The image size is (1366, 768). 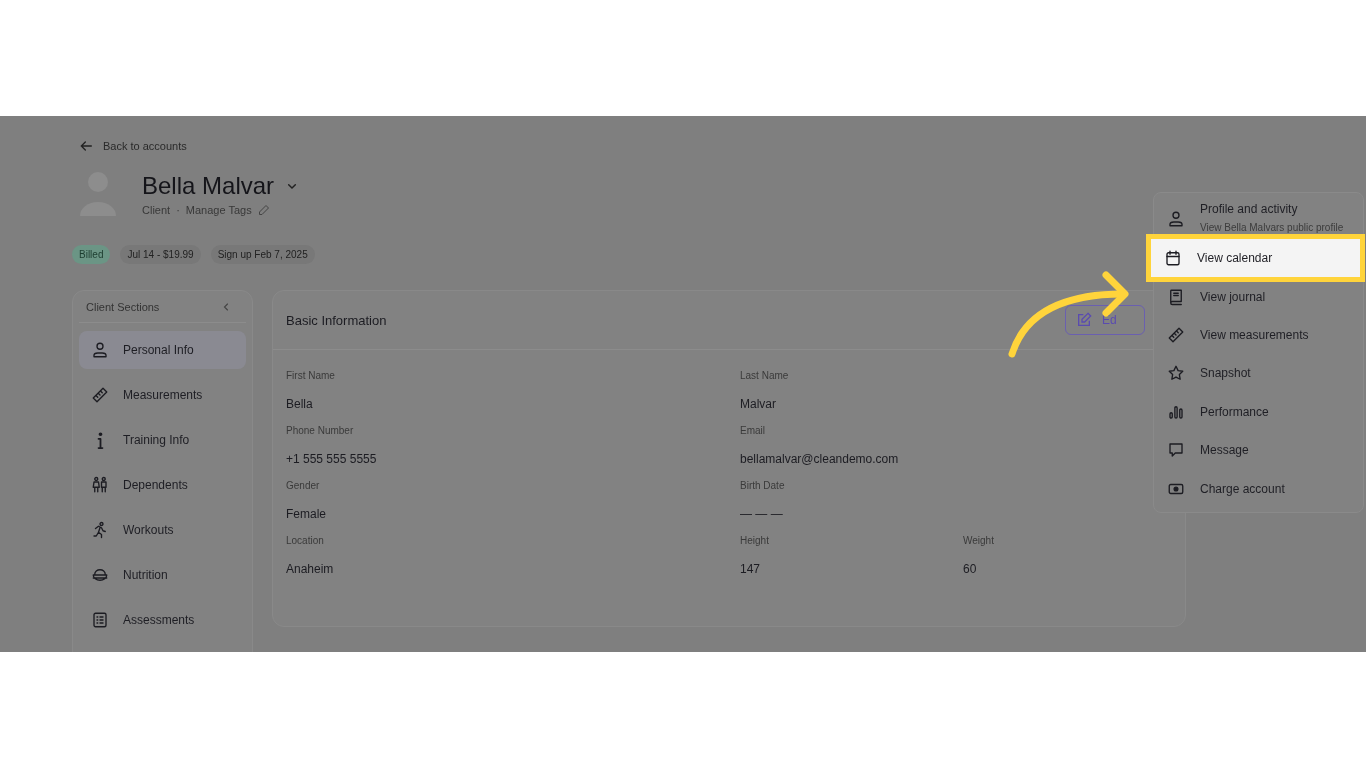 What do you see at coordinates (763, 485) in the screenshot?
I see `field-label: Birth Date` at bounding box center [763, 485].